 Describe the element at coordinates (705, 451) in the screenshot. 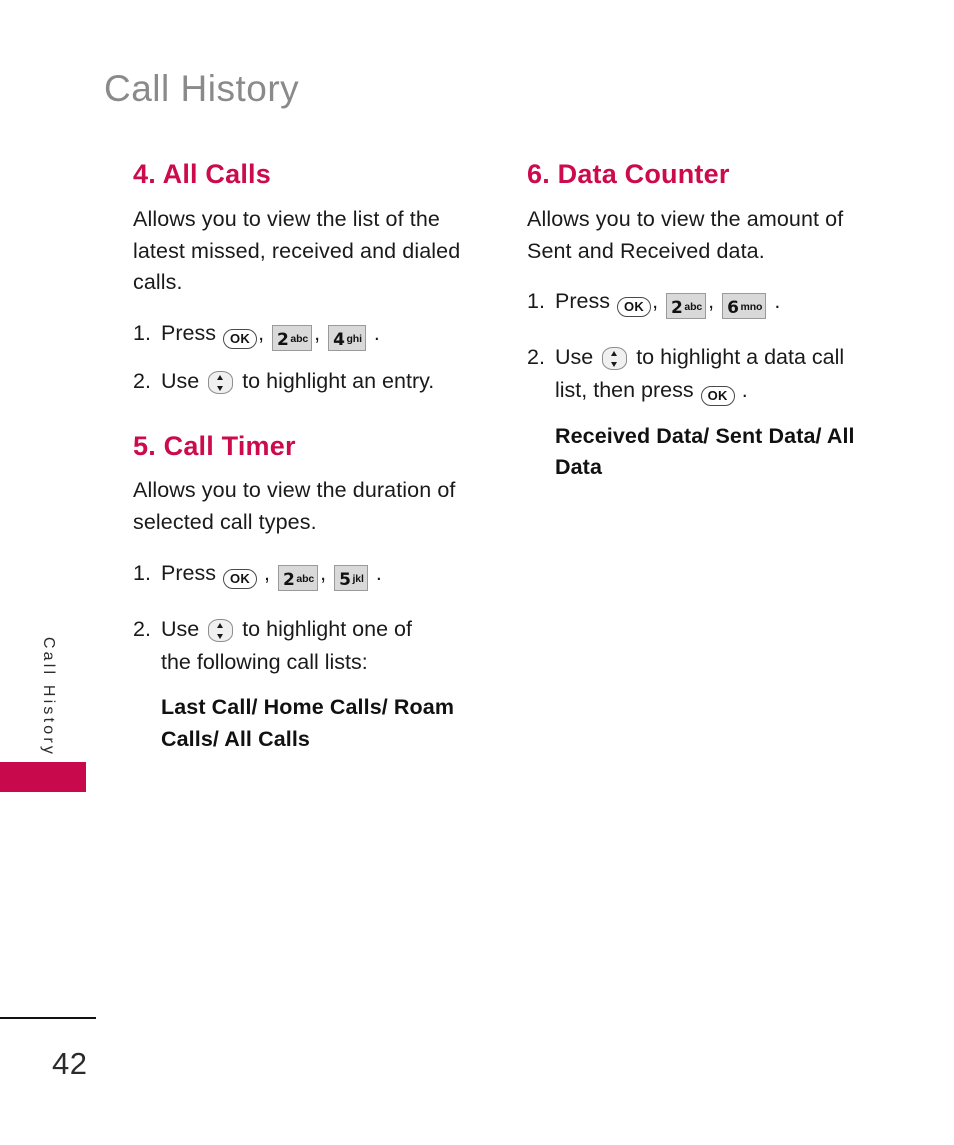

I see `option-list: Received Data/ Sent Data/ All Data` at that location.